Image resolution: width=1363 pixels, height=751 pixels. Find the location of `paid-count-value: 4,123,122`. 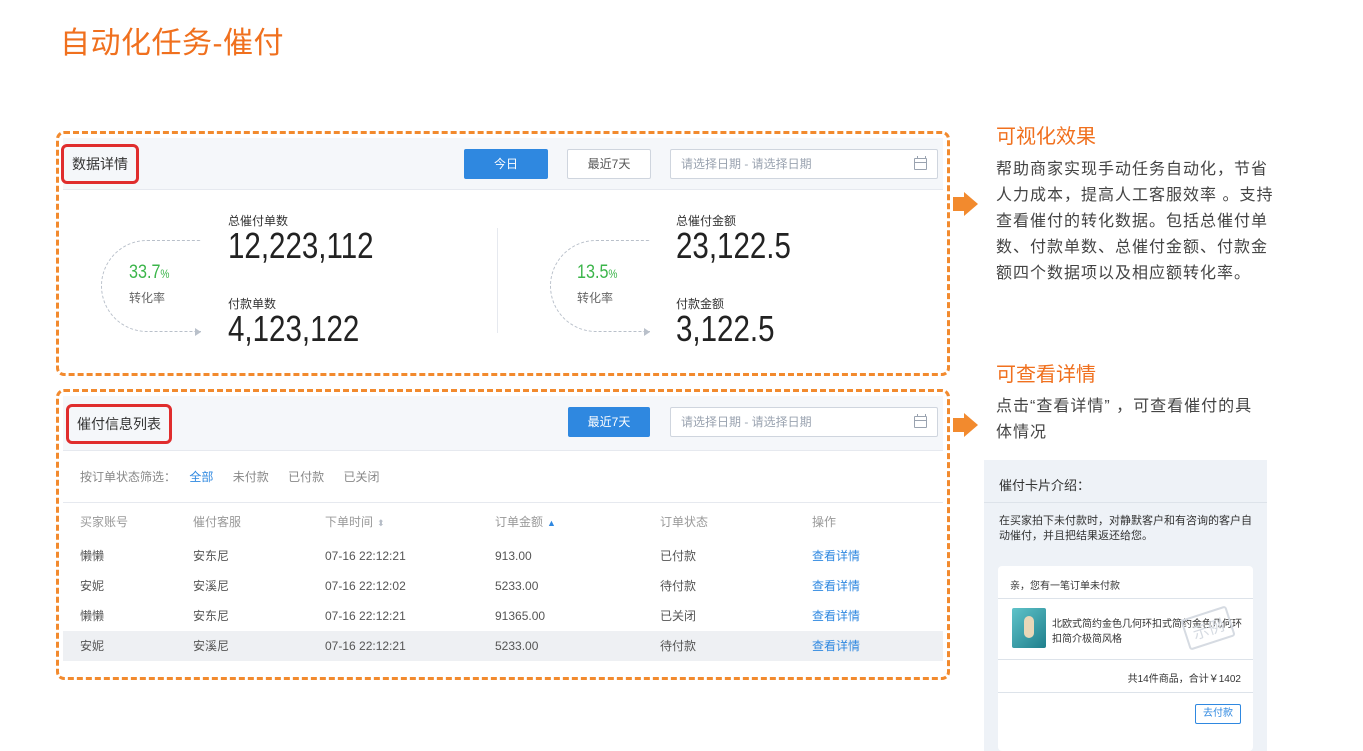

paid-count-value: 4,123,122 is located at coordinates (294, 328).